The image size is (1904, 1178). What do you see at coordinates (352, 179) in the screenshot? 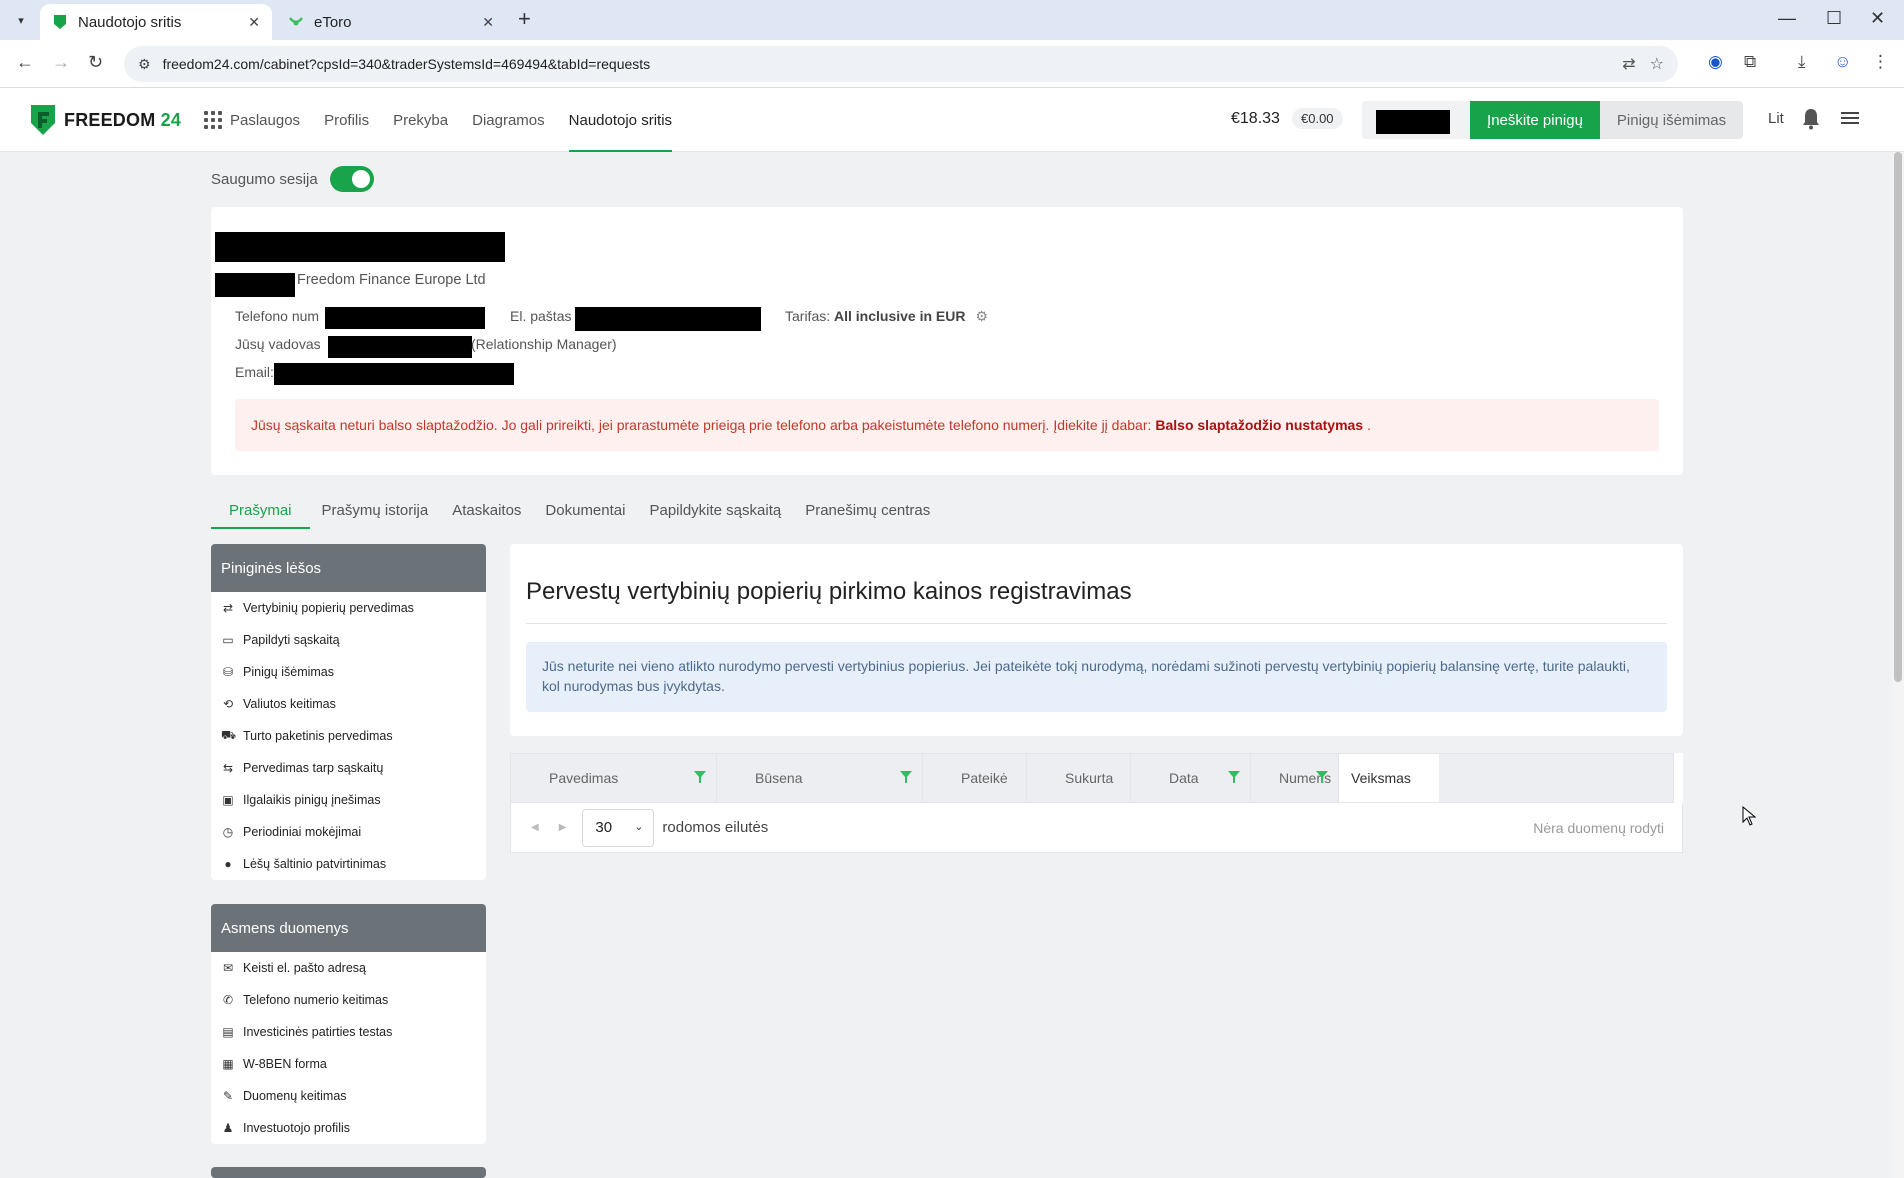
I see `security-session-toggle` at bounding box center [352, 179].